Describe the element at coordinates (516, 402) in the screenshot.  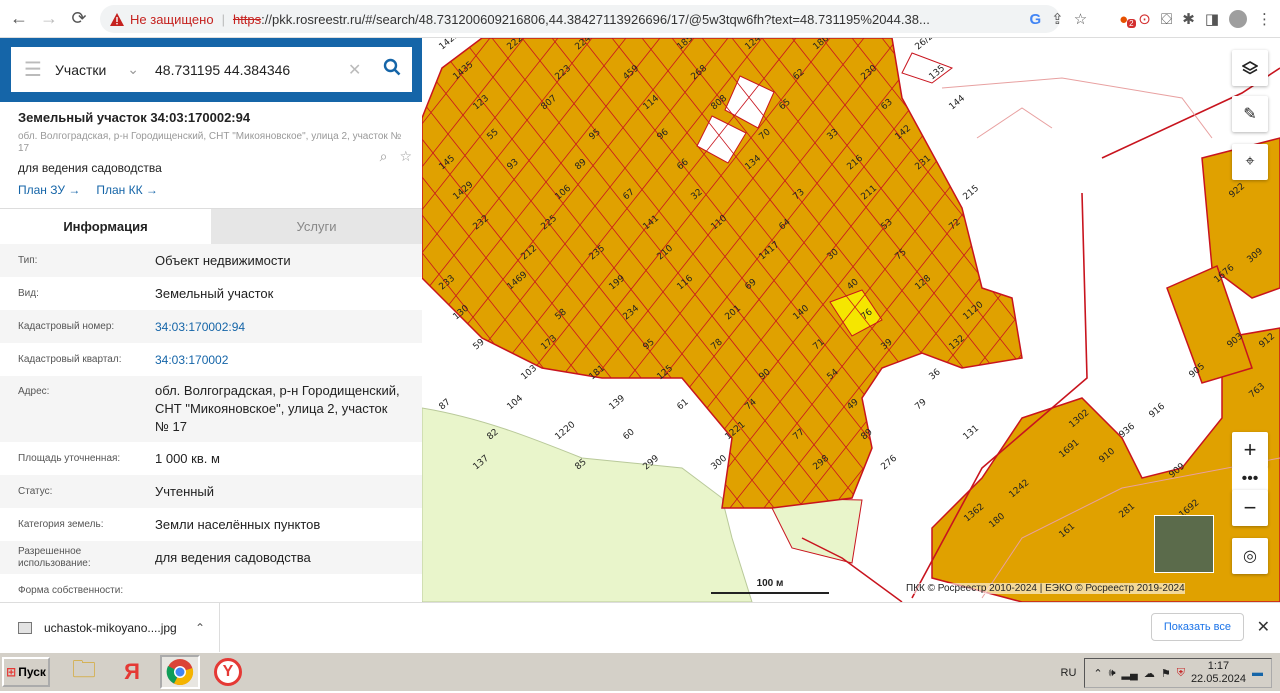
I see `parcel-label: 104` at that location.